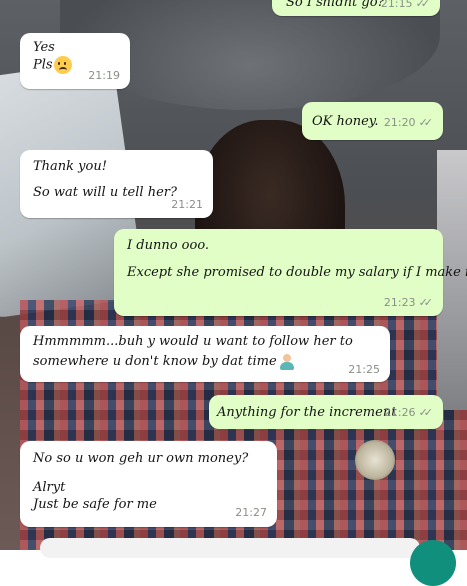 This screenshot has height=586, width=467. What do you see at coordinates (399, 122) in the screenshot?
I see `message-time: 21:20` at bounding box center [399, 122].